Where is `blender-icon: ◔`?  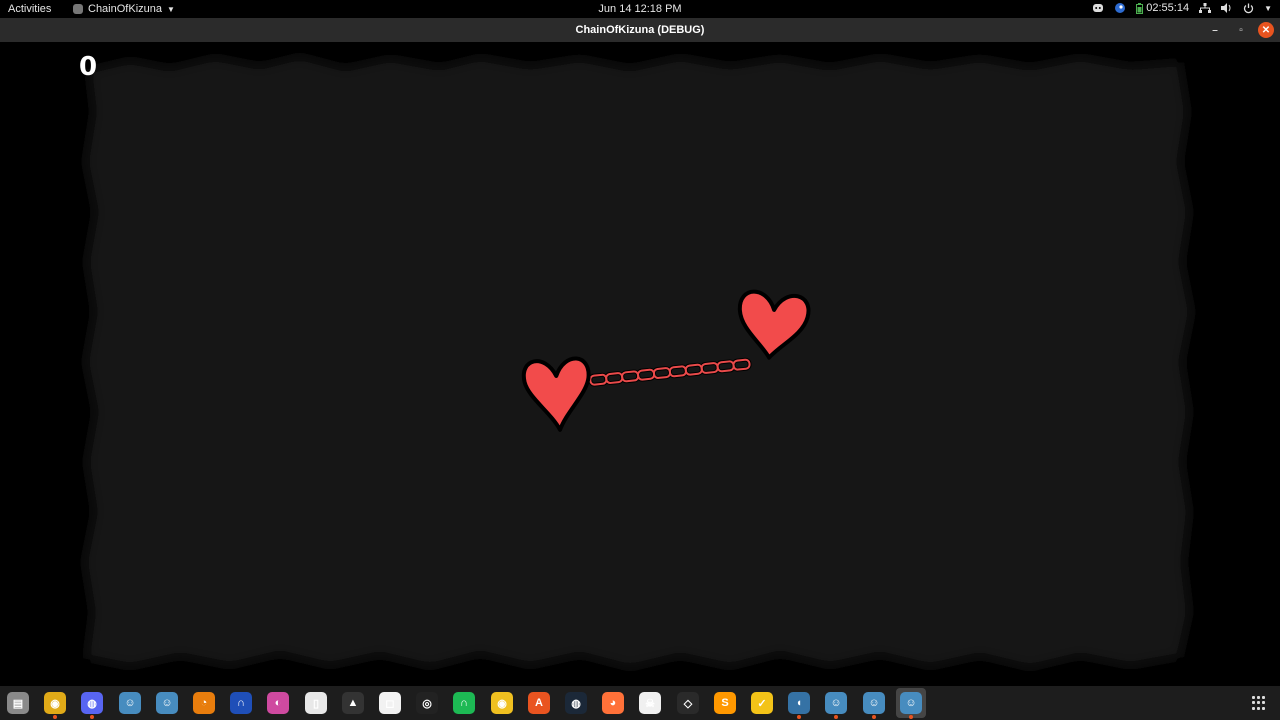 blender-icon: ◔ is located at coordinates (204, 703).